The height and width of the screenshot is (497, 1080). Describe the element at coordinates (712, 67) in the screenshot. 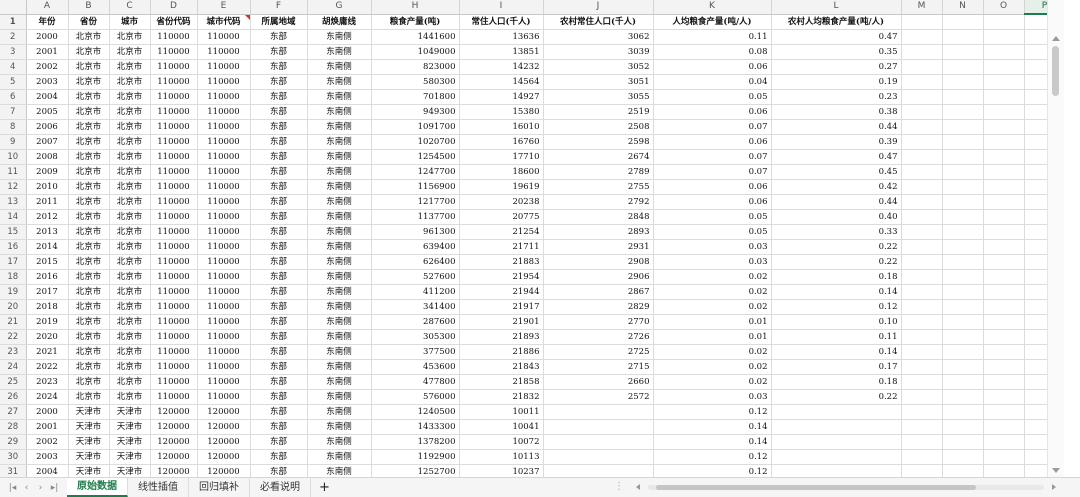

I see `cell-k4: 0.06` at that location.